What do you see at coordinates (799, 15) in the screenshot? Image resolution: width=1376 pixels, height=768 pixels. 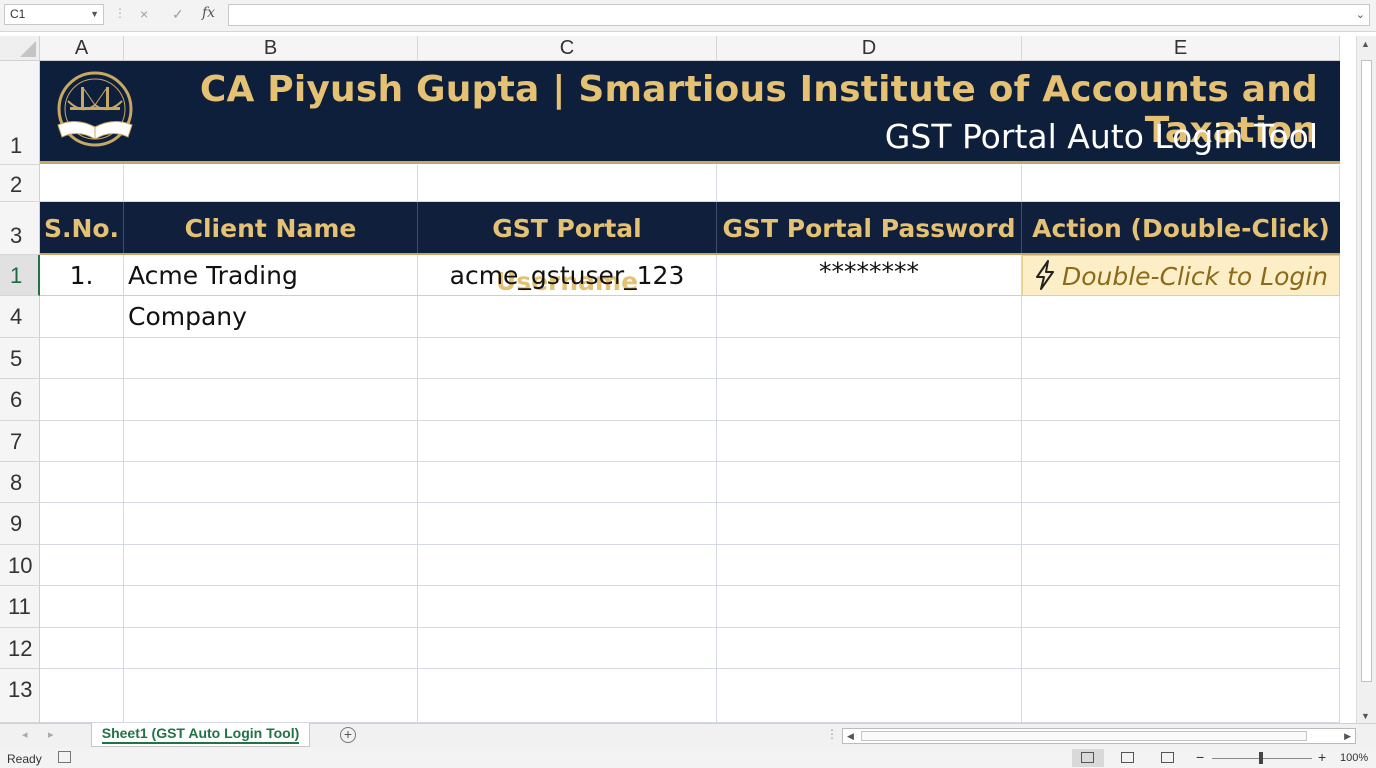 I see `formula-input: ⌄` at bounding box center [799, 15].